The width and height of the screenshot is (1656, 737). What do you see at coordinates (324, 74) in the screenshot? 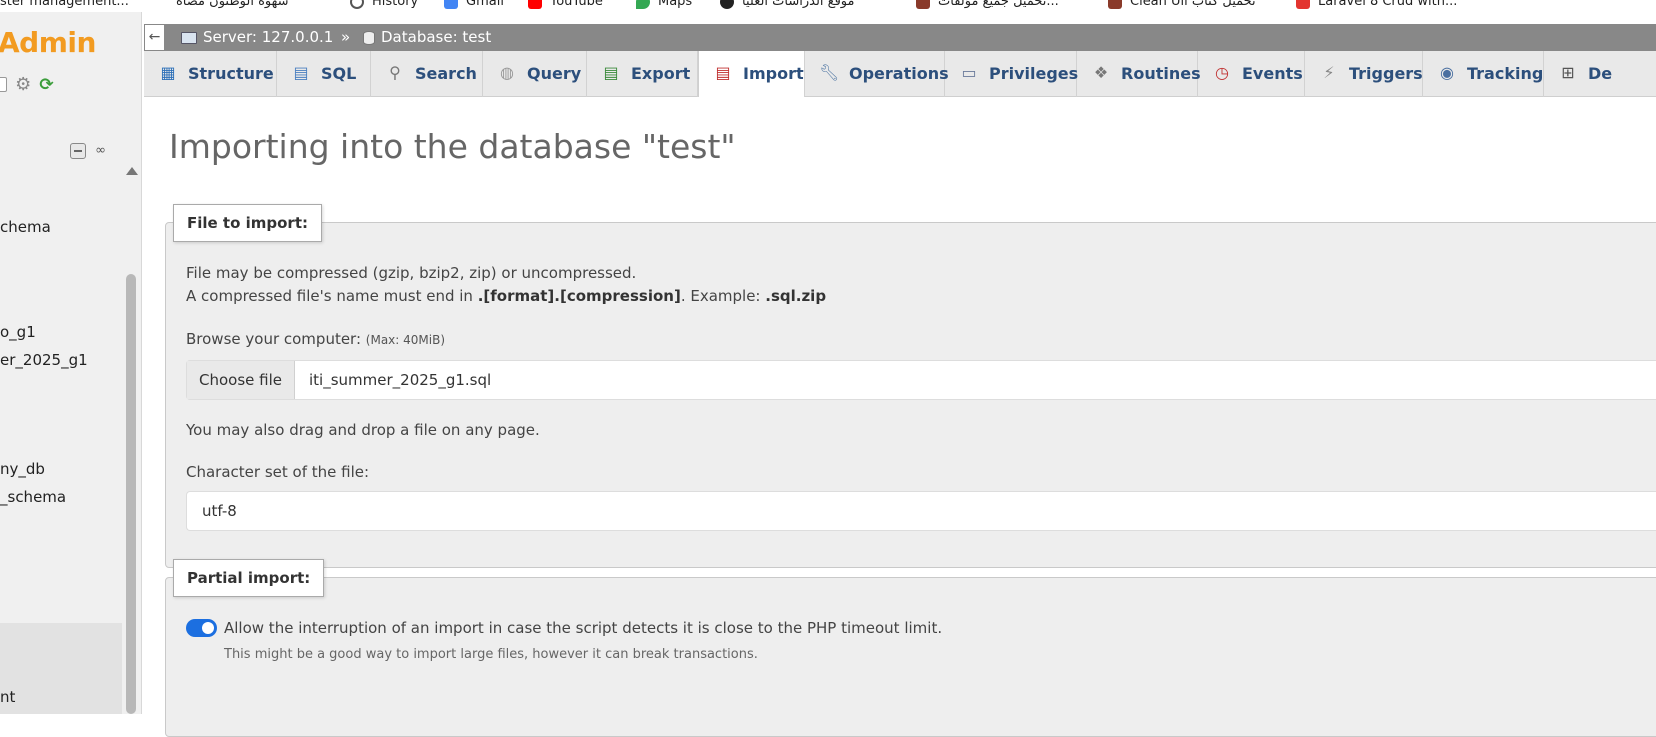
I see `tab-sql: ▤ SQL` at bounding box center [324, 74].